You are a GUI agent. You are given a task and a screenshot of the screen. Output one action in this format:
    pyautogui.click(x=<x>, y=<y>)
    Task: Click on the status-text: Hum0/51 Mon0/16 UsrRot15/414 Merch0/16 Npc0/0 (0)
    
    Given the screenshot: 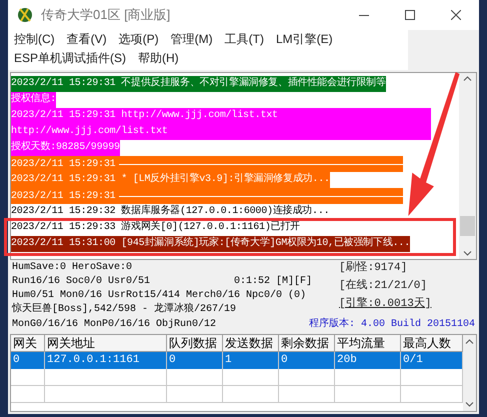 What is the action you would take?
    pyautogui.click(x=159, y=295)
    